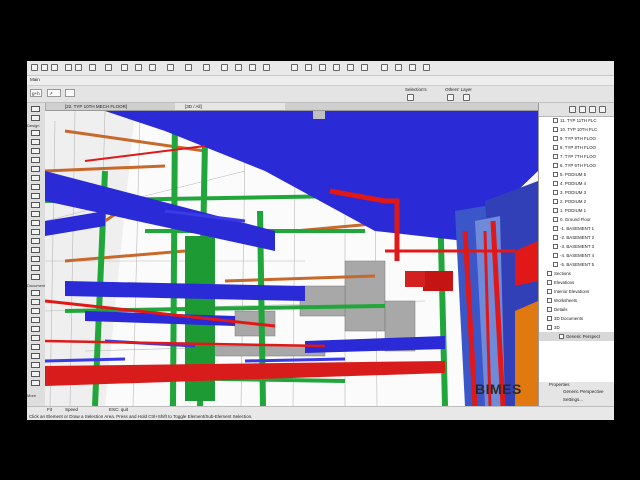 The image size is (640, 480). What do you see at coordinates (576, 336) in the screenshot?
I see `nav-item-generic-perspective: Generic Perspect` at bounding box center [576, 336].